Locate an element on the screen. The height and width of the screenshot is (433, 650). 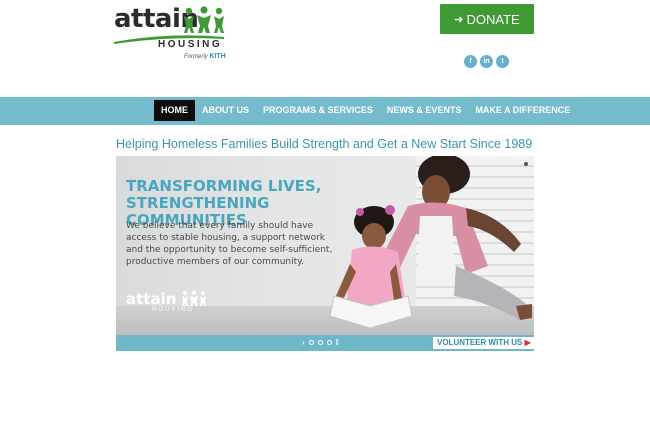
volunteer-button: VOLUNTEER WITH US ▶ is located at coordinates (483, 343).